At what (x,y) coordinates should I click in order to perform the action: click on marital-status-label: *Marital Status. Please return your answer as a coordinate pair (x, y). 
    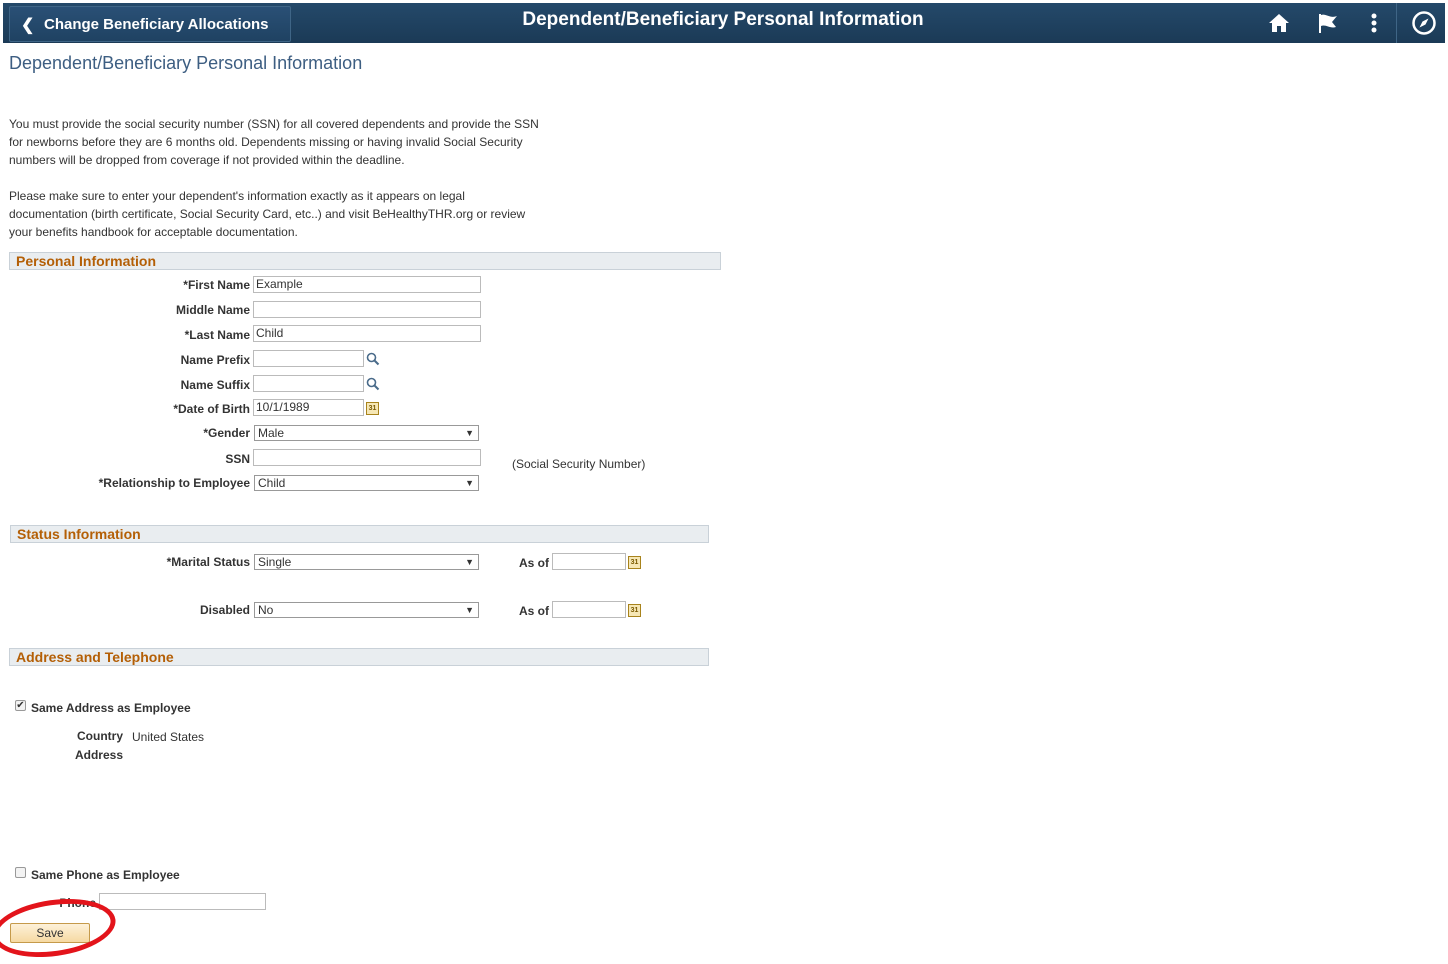
    Looking at the image, I should click on (208, 562).